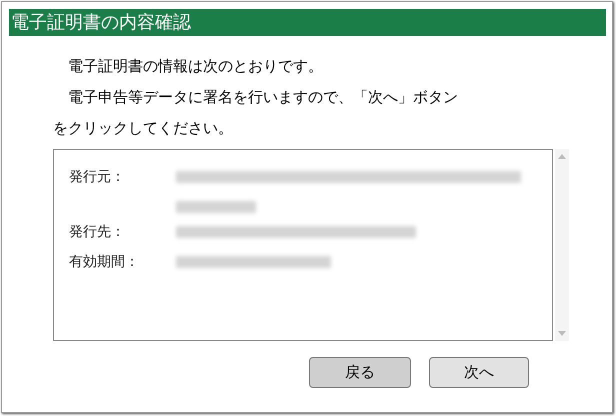 This screenshot has height=416, width=616. I want to click on message-text: をクリックしてください。, so click(143, 128).